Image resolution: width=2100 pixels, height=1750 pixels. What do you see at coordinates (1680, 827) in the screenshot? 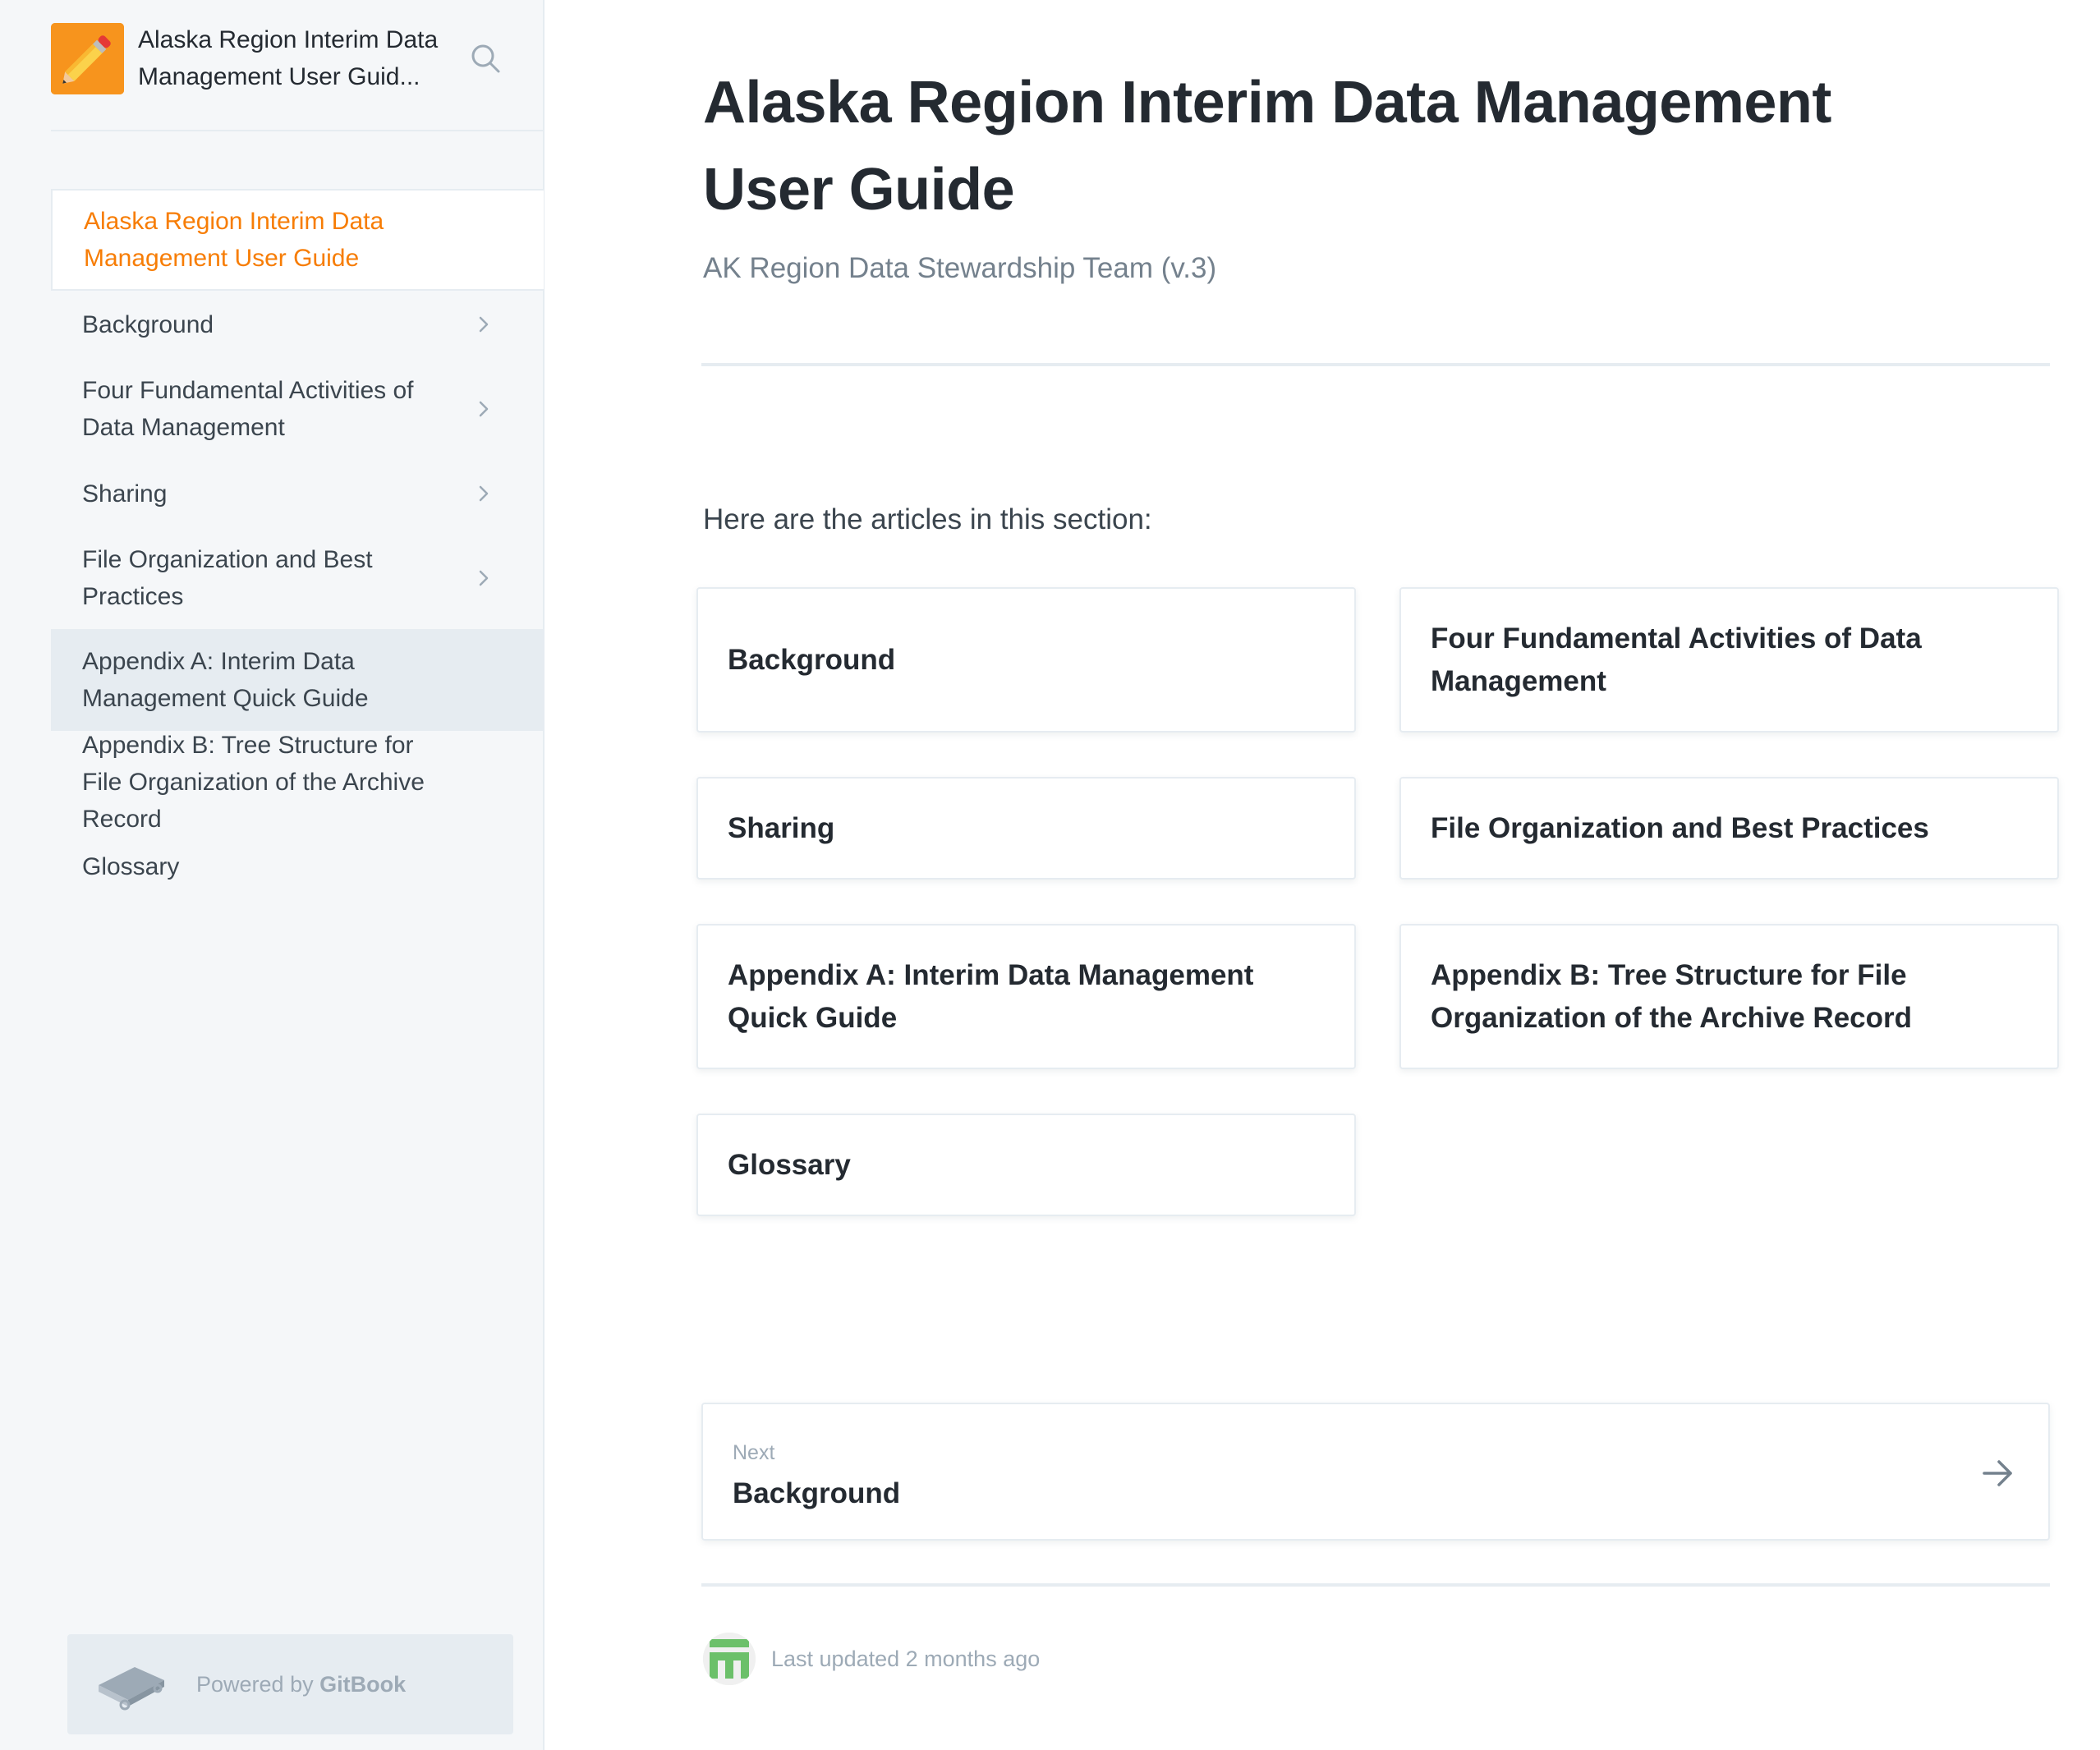
I see `article-card-label: File Organization and Best Practices` at bounding box center [1680, 827].